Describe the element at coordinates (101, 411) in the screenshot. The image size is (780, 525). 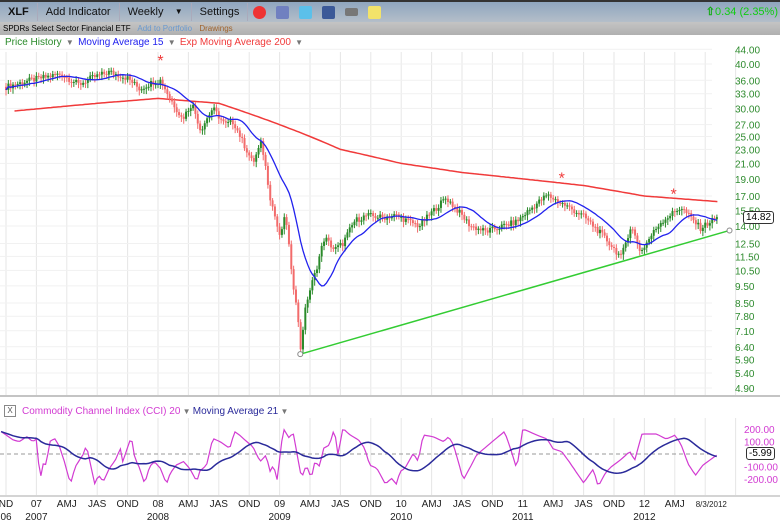
I see `legend-cci: Commodity Channel Index (CCI) 20` at that location.